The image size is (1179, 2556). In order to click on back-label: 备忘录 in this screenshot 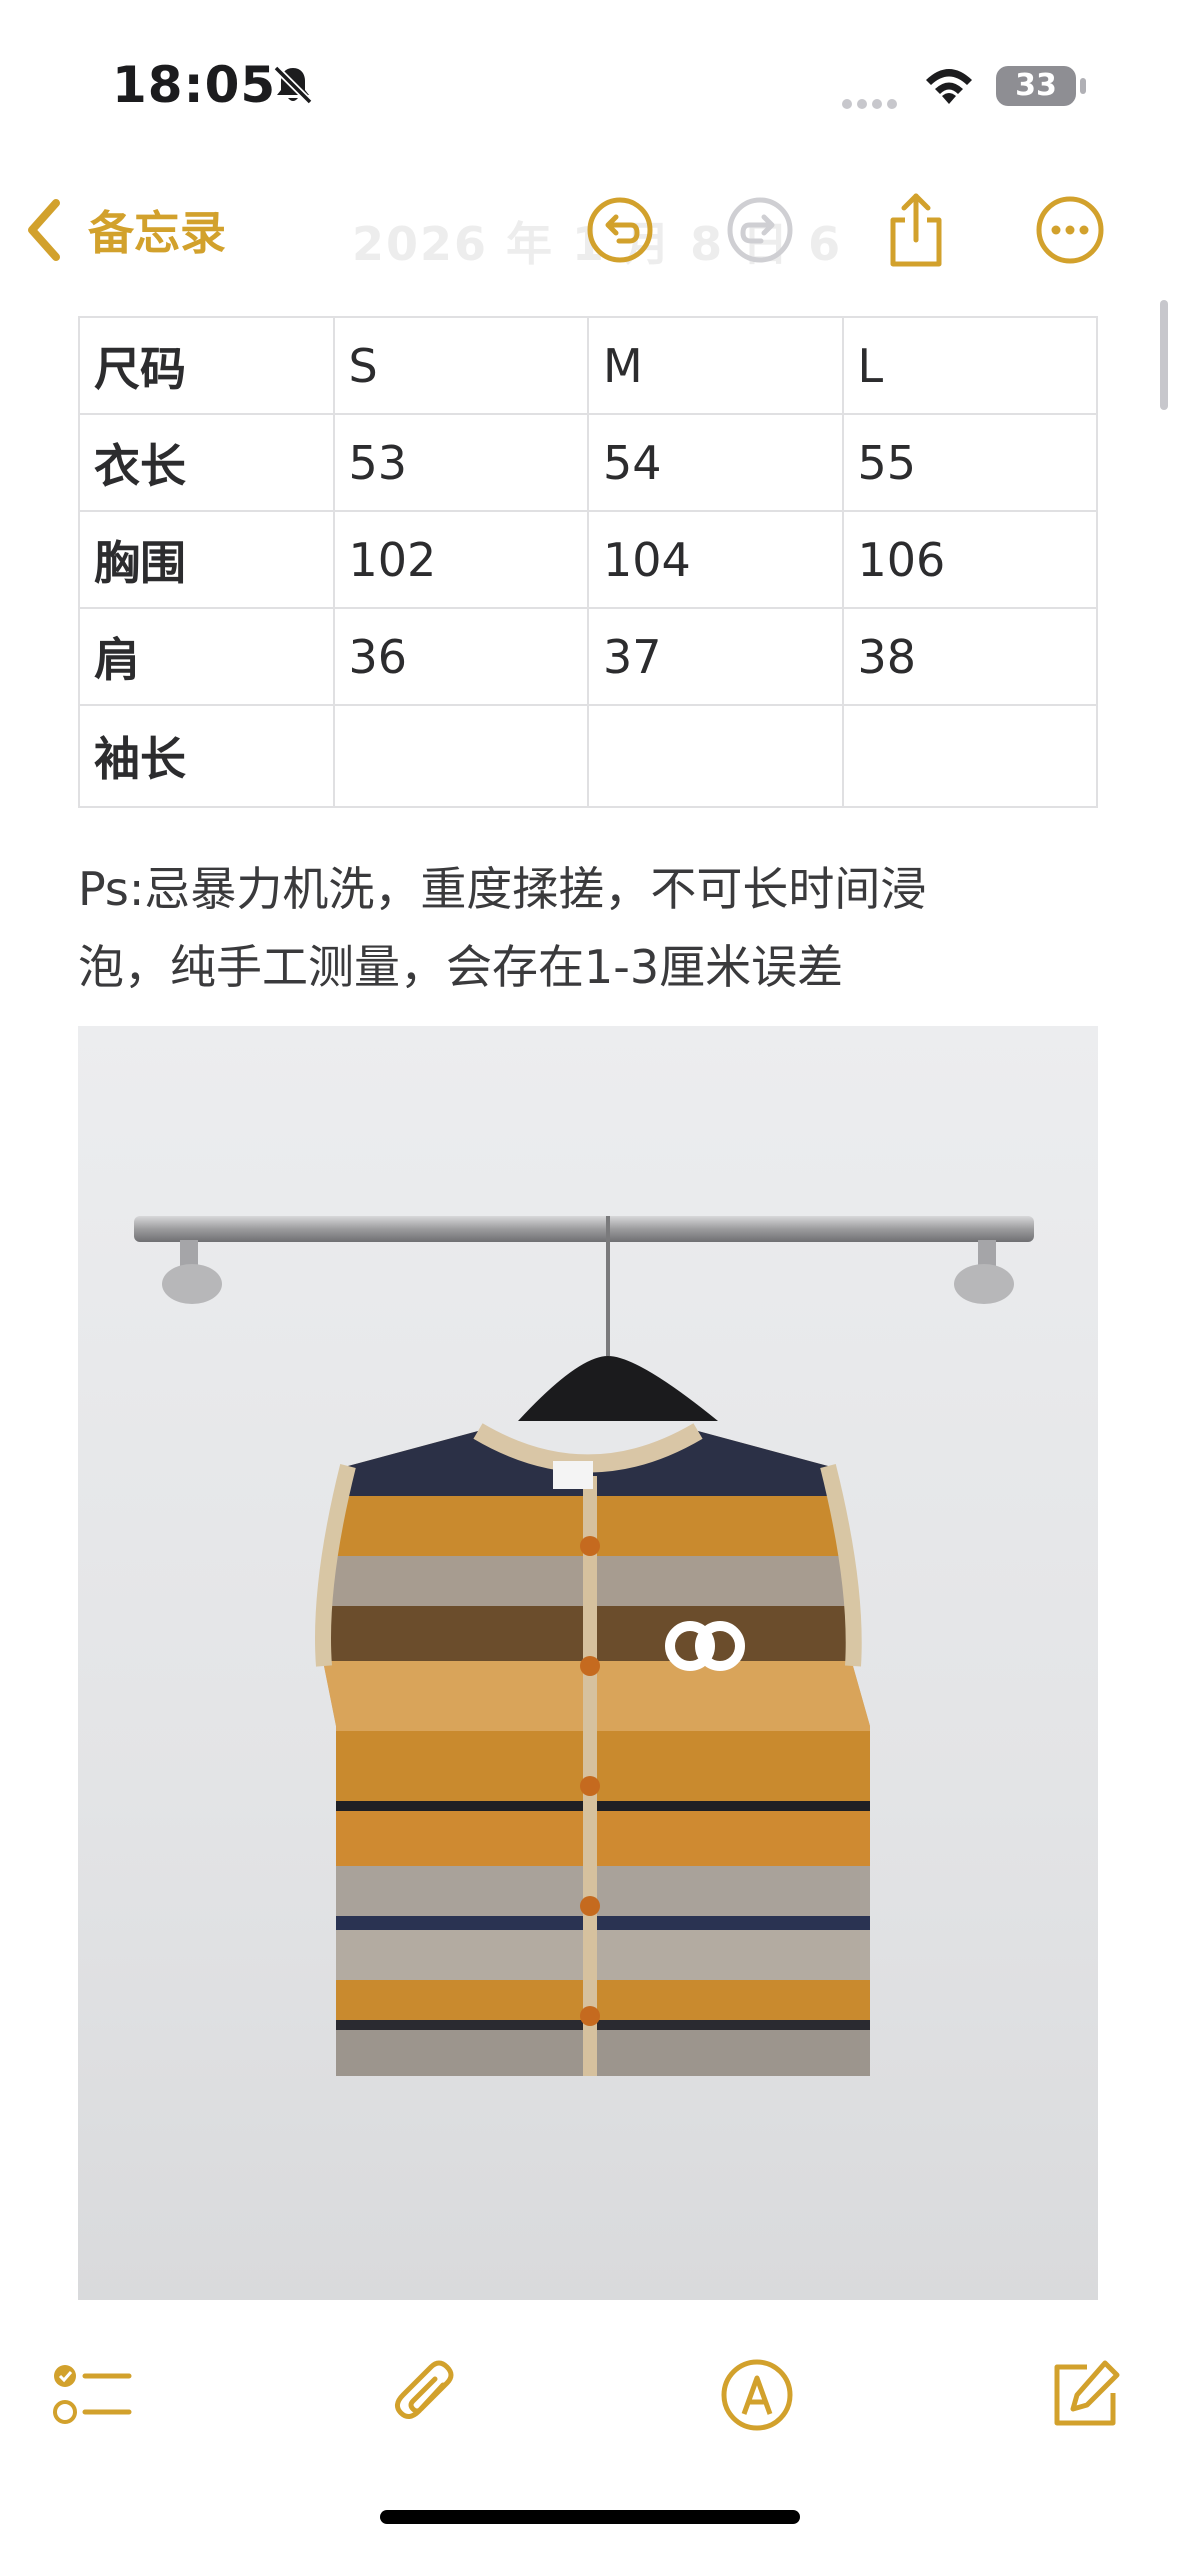, I will do `click(157, 233)`.